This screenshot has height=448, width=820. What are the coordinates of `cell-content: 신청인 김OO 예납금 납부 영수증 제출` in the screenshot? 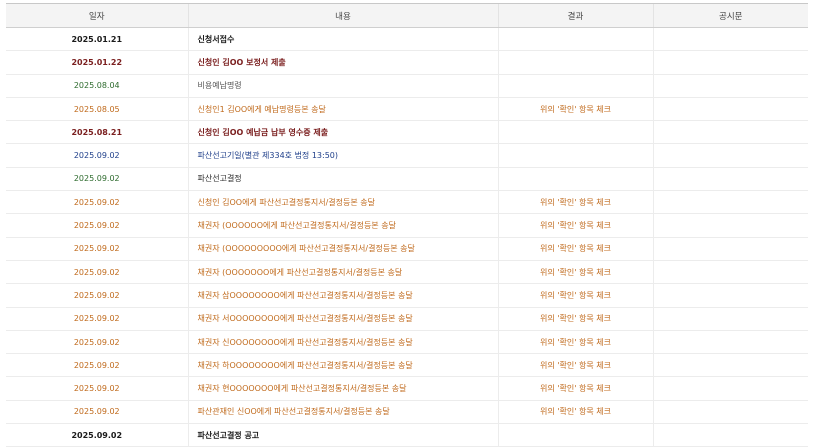 It's located at (342, 132).